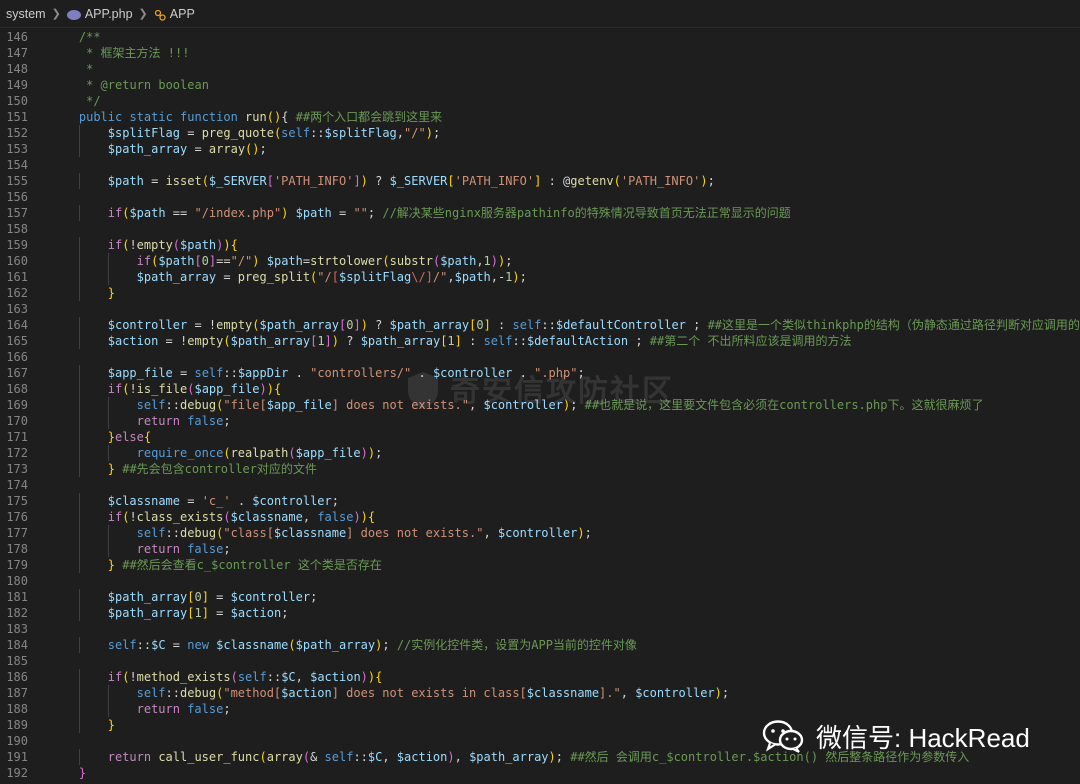 This screenshot has width=1080, height=784. What do you see at coordinates (540, 14) in the screenshot?
I see `breadcrumb: system ❯ APP.php ❯ APP` at bounding box center [540, 14].